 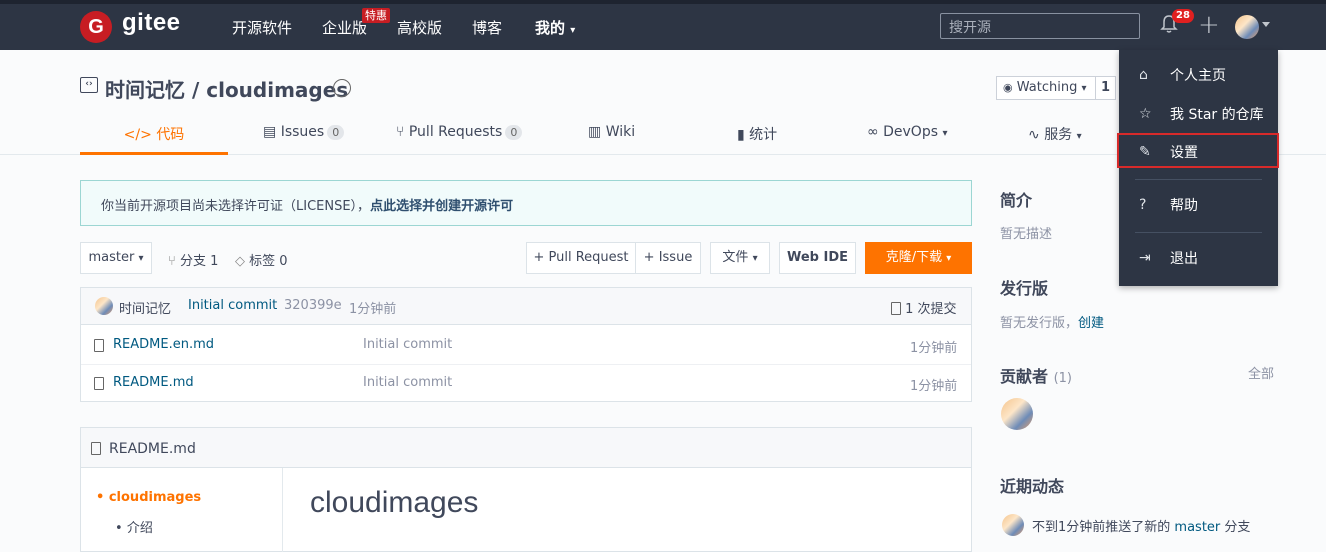 I want to click on new-issue-button: + Issue, so click(x=668, y=258).